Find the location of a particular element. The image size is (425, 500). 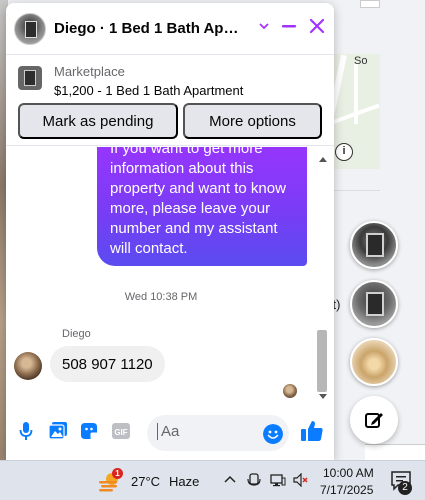

sender-name: Diego is located at coordinates (76, 334).